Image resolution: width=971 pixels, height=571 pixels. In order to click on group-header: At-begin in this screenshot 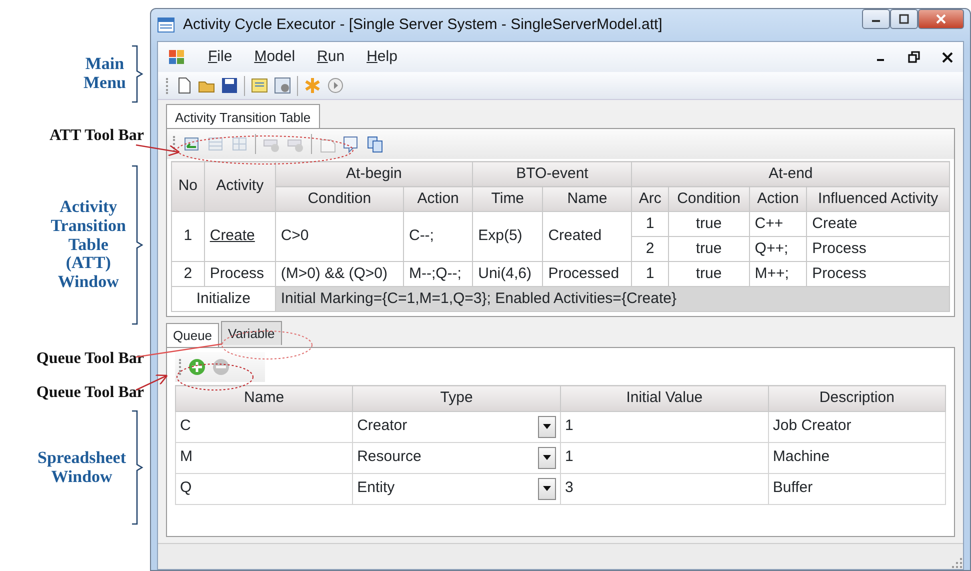, I will do `click(374, 174)`.